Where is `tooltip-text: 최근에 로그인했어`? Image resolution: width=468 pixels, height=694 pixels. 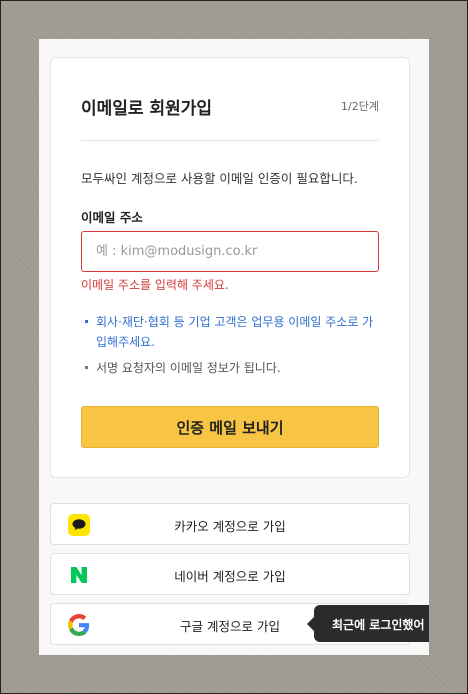
tooltip-text: 최근에 로그인했어 is located at coordinates (378, 625).